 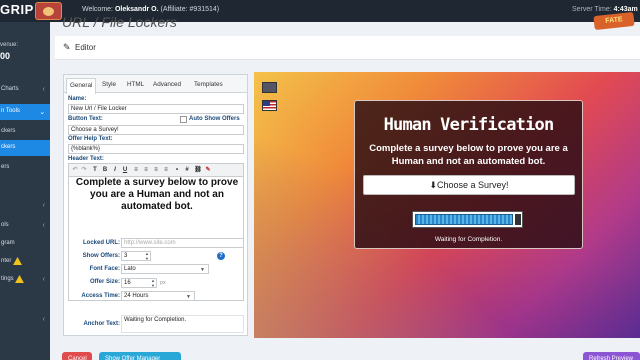 What do you see at coordinates (611, 356) in the screenshot?
I see `refresh-preview-button: Refresh Preview` at bounding box center [611, 356].